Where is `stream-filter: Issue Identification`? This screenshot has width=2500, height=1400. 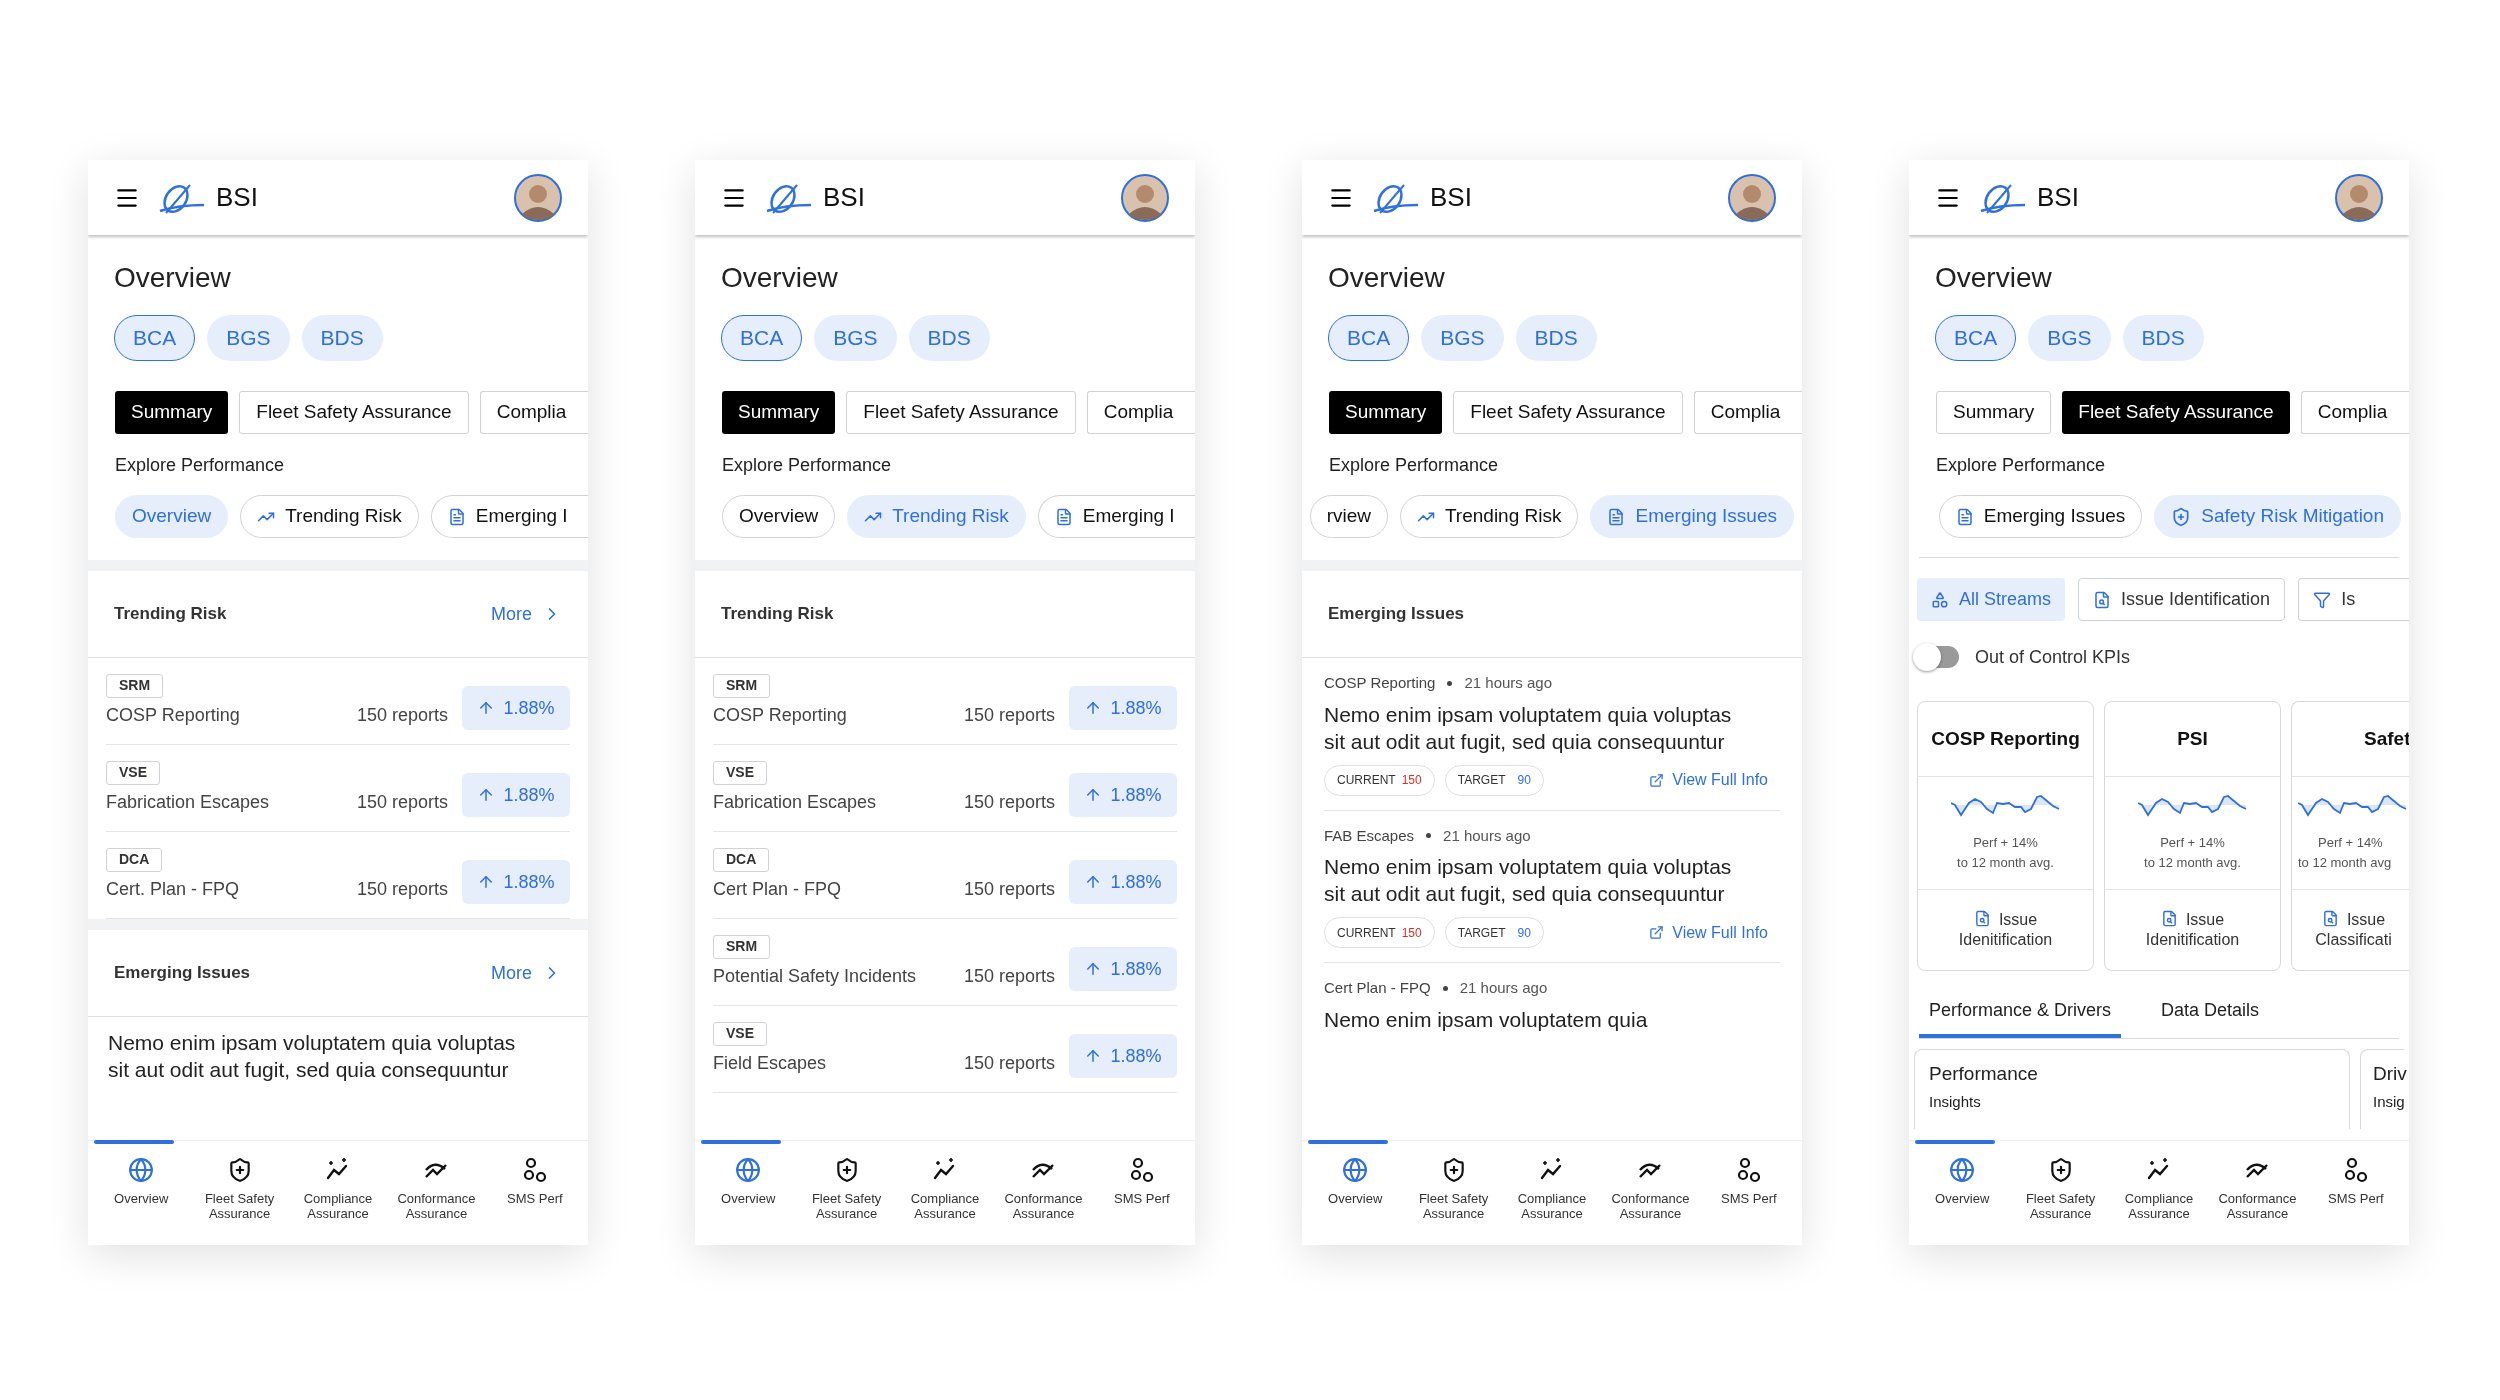
stream-filter: Issue Identification is located at coordinates (2182, 599).